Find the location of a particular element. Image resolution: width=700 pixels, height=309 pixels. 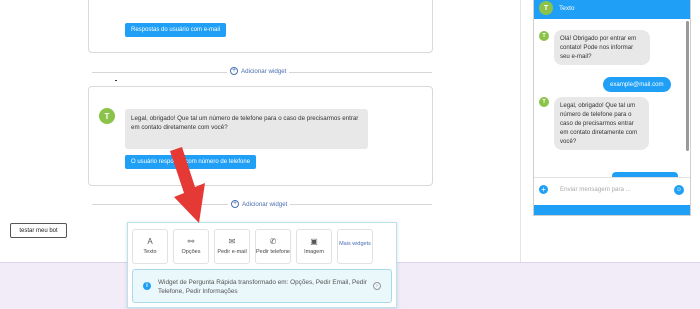

widget-tile-options: ⚯ Opções is located at coordinates (191, 246).